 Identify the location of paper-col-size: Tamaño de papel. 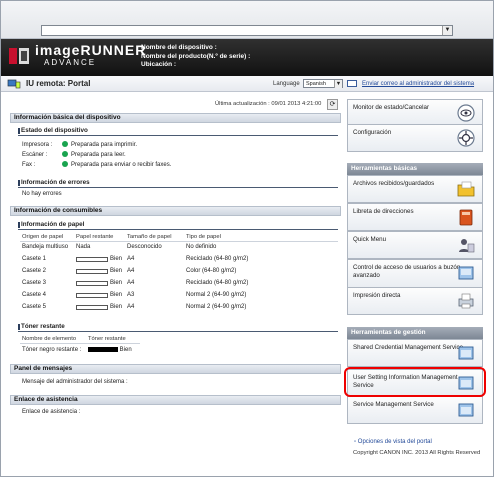
(149, 237).